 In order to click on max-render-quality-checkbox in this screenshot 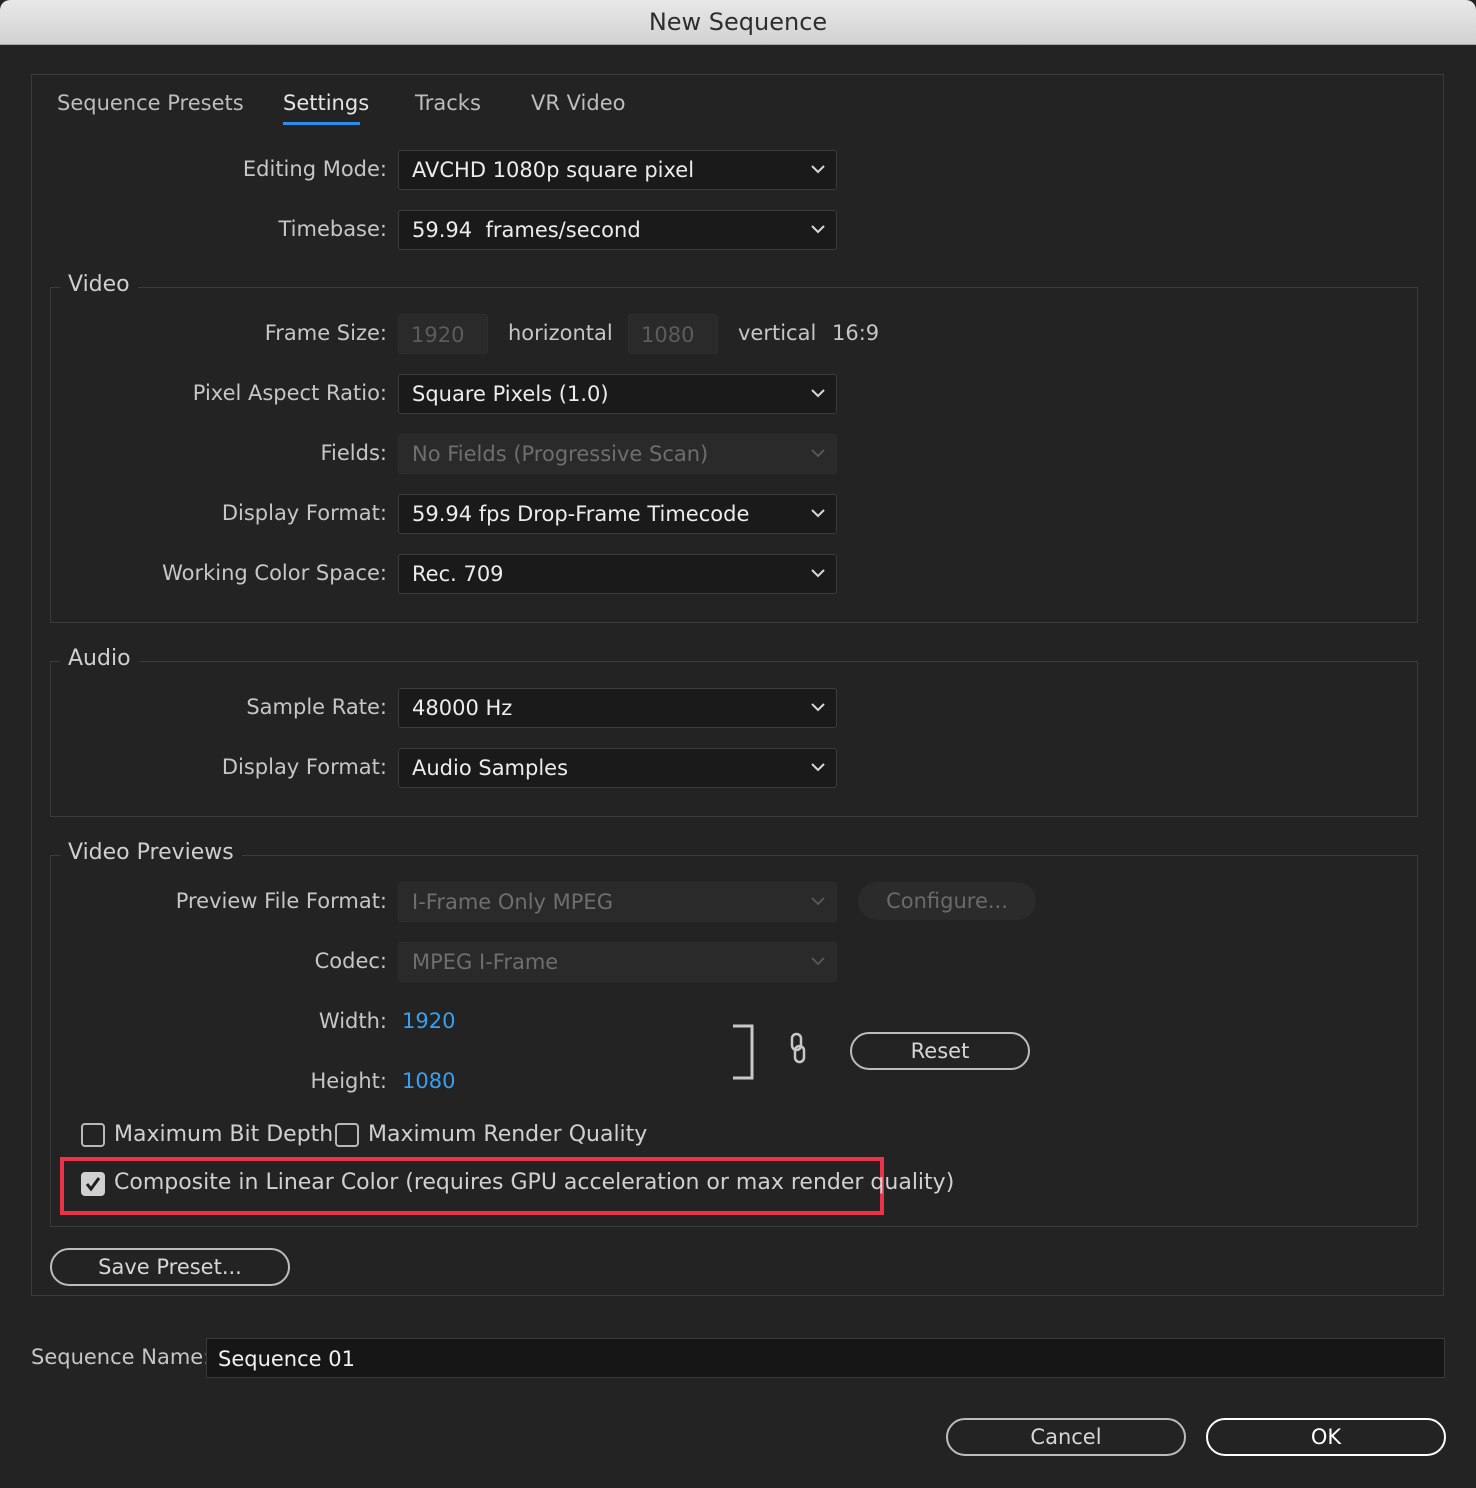, I will do `click(347, 1135)`.